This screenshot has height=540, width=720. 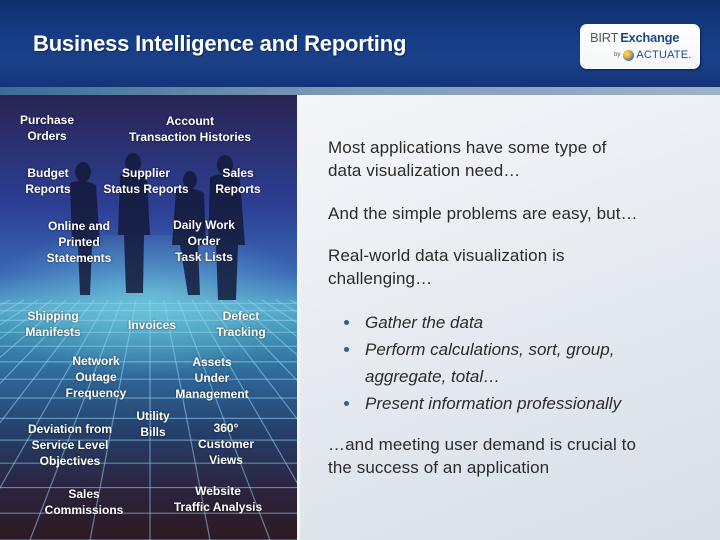 I want to click on actuate-globe-icon, so click(x=629, y=55).